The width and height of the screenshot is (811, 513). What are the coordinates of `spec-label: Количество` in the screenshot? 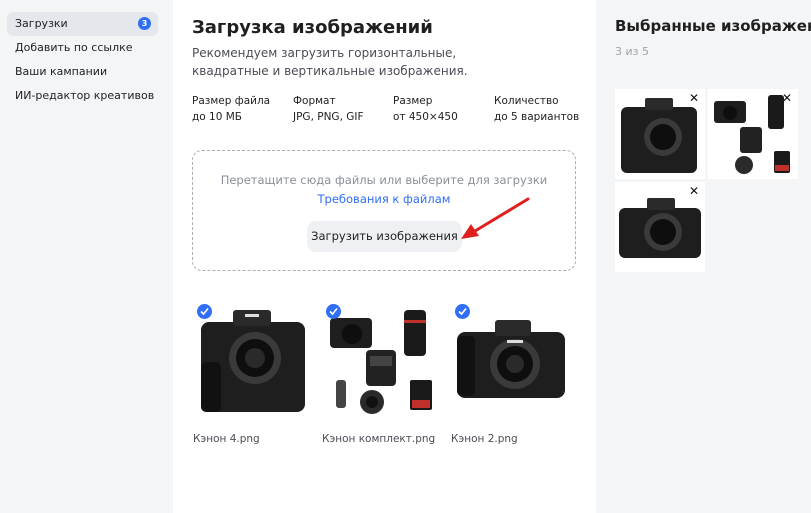 It's located at (526, 101).